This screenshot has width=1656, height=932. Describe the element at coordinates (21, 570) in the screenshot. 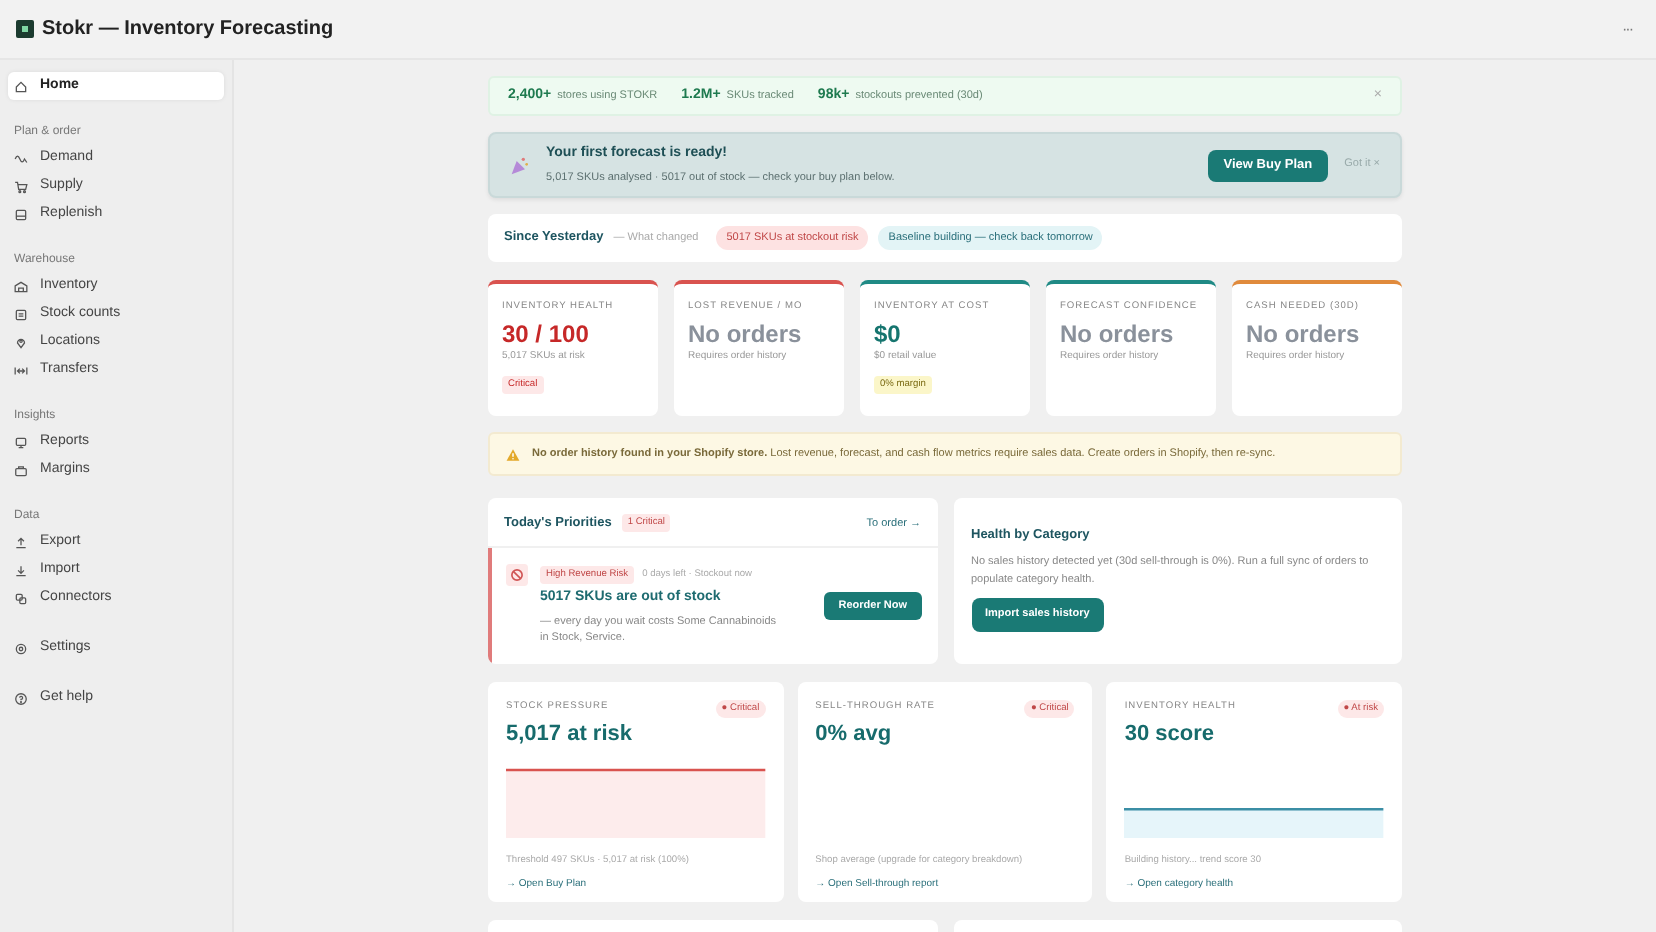

I see `download-icon` at that location.